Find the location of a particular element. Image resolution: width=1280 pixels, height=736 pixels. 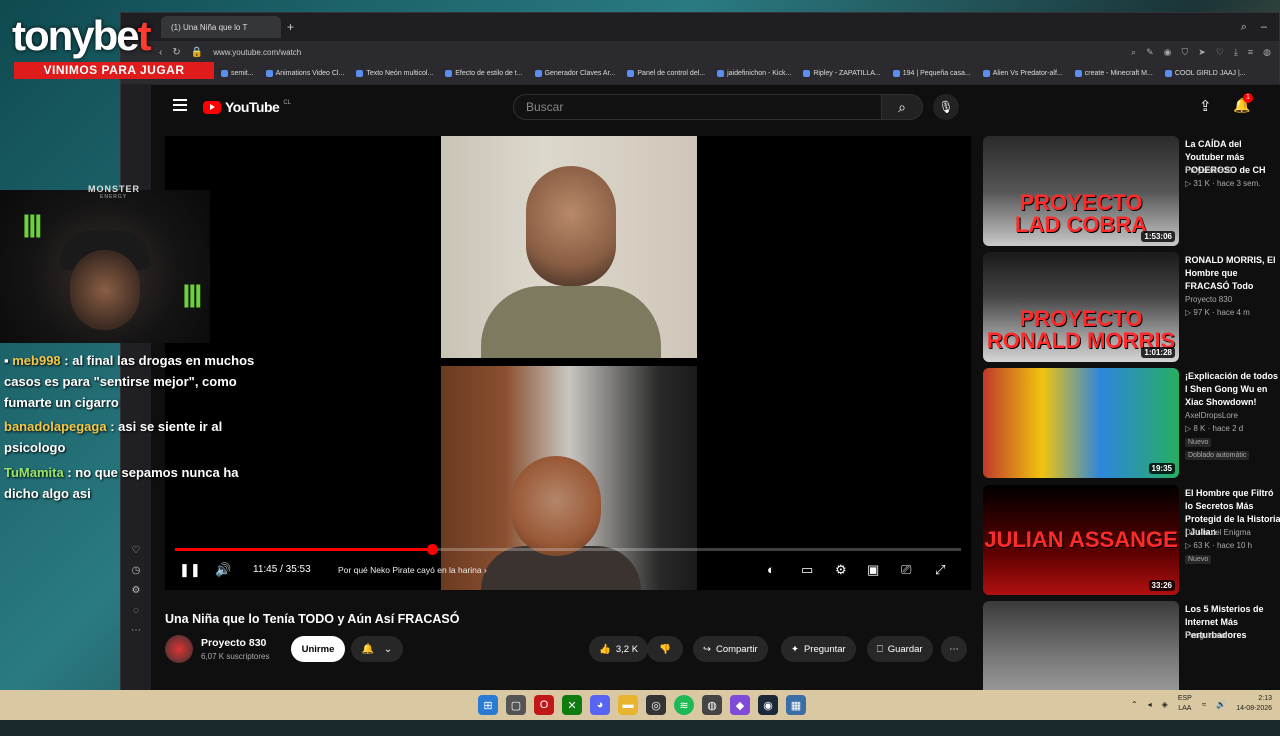

mic-button: 🎙 is located at coordinates (946, 107).